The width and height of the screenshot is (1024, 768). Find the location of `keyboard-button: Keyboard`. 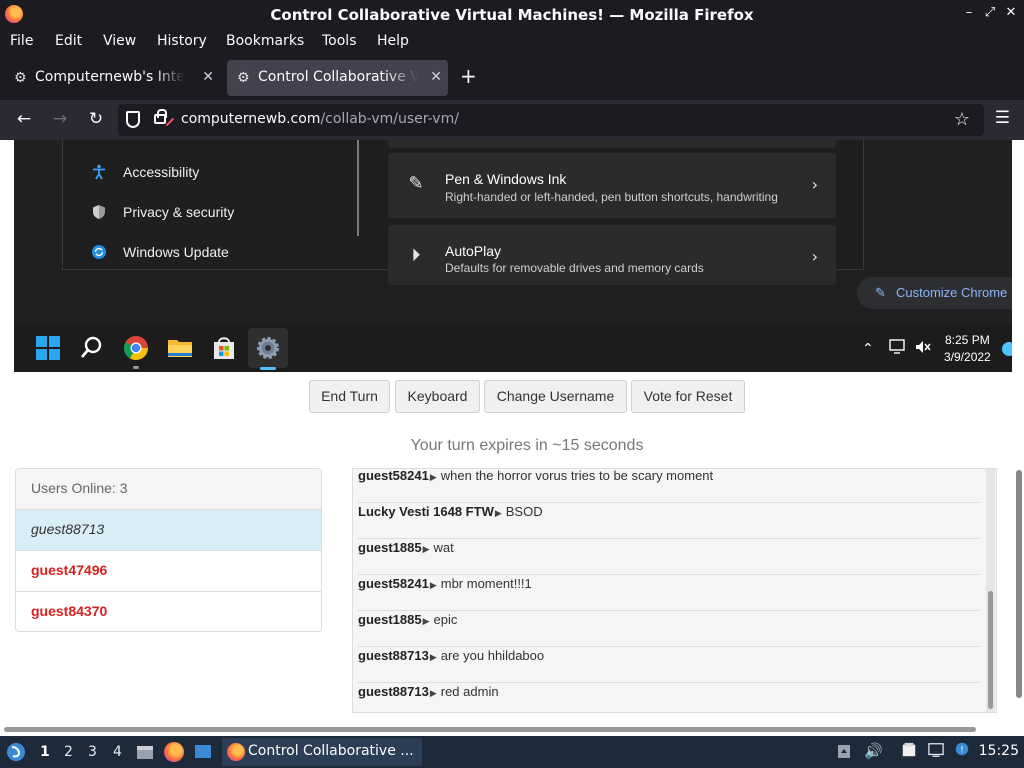

keyboard-button: Keyboard is located at coordinates (437, 396).